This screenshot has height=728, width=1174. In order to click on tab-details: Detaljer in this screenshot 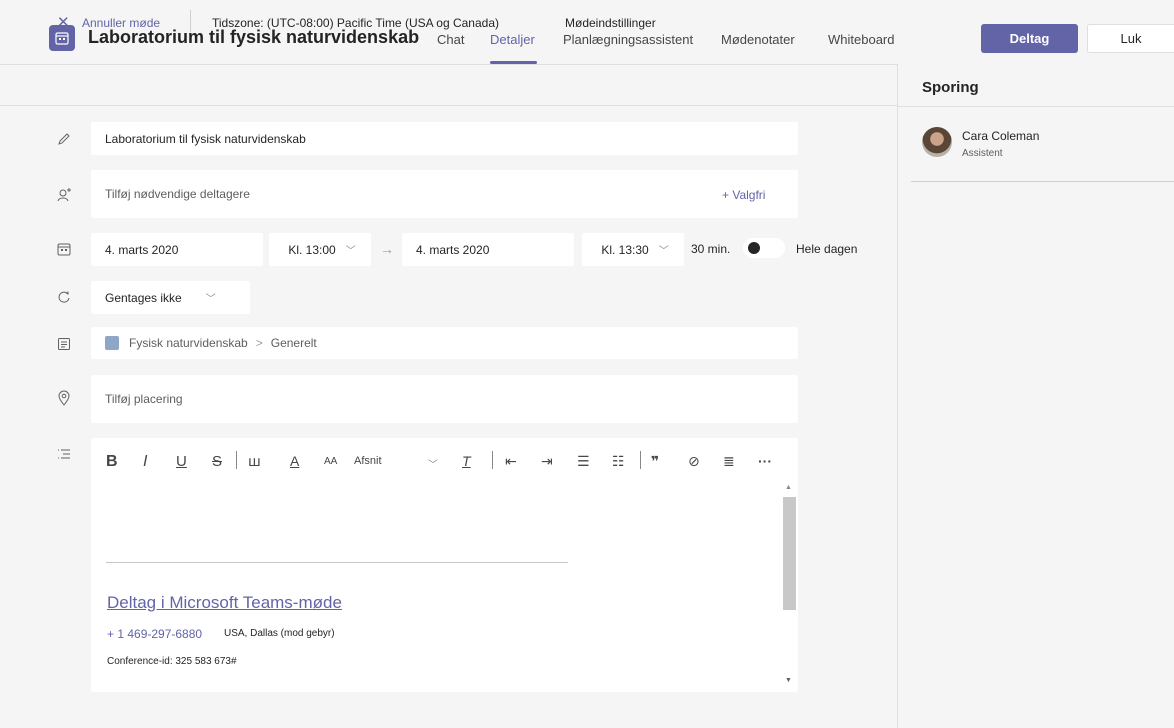, I will do `click(512, 39)`.